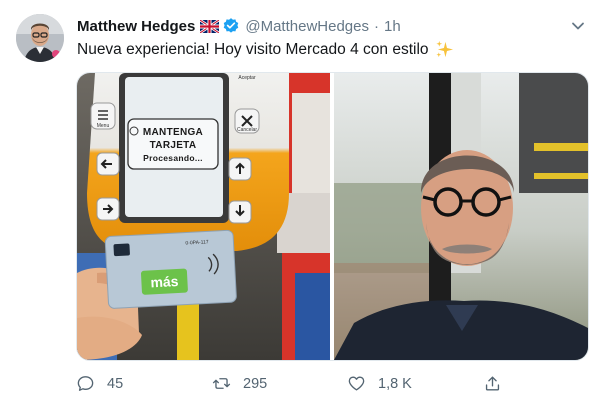 The width and height of the screenshot is (600, 406). Describe the element at coordinates (392, 26) in the screenshot. I see `tweet-timestamp: 1h` at that location.